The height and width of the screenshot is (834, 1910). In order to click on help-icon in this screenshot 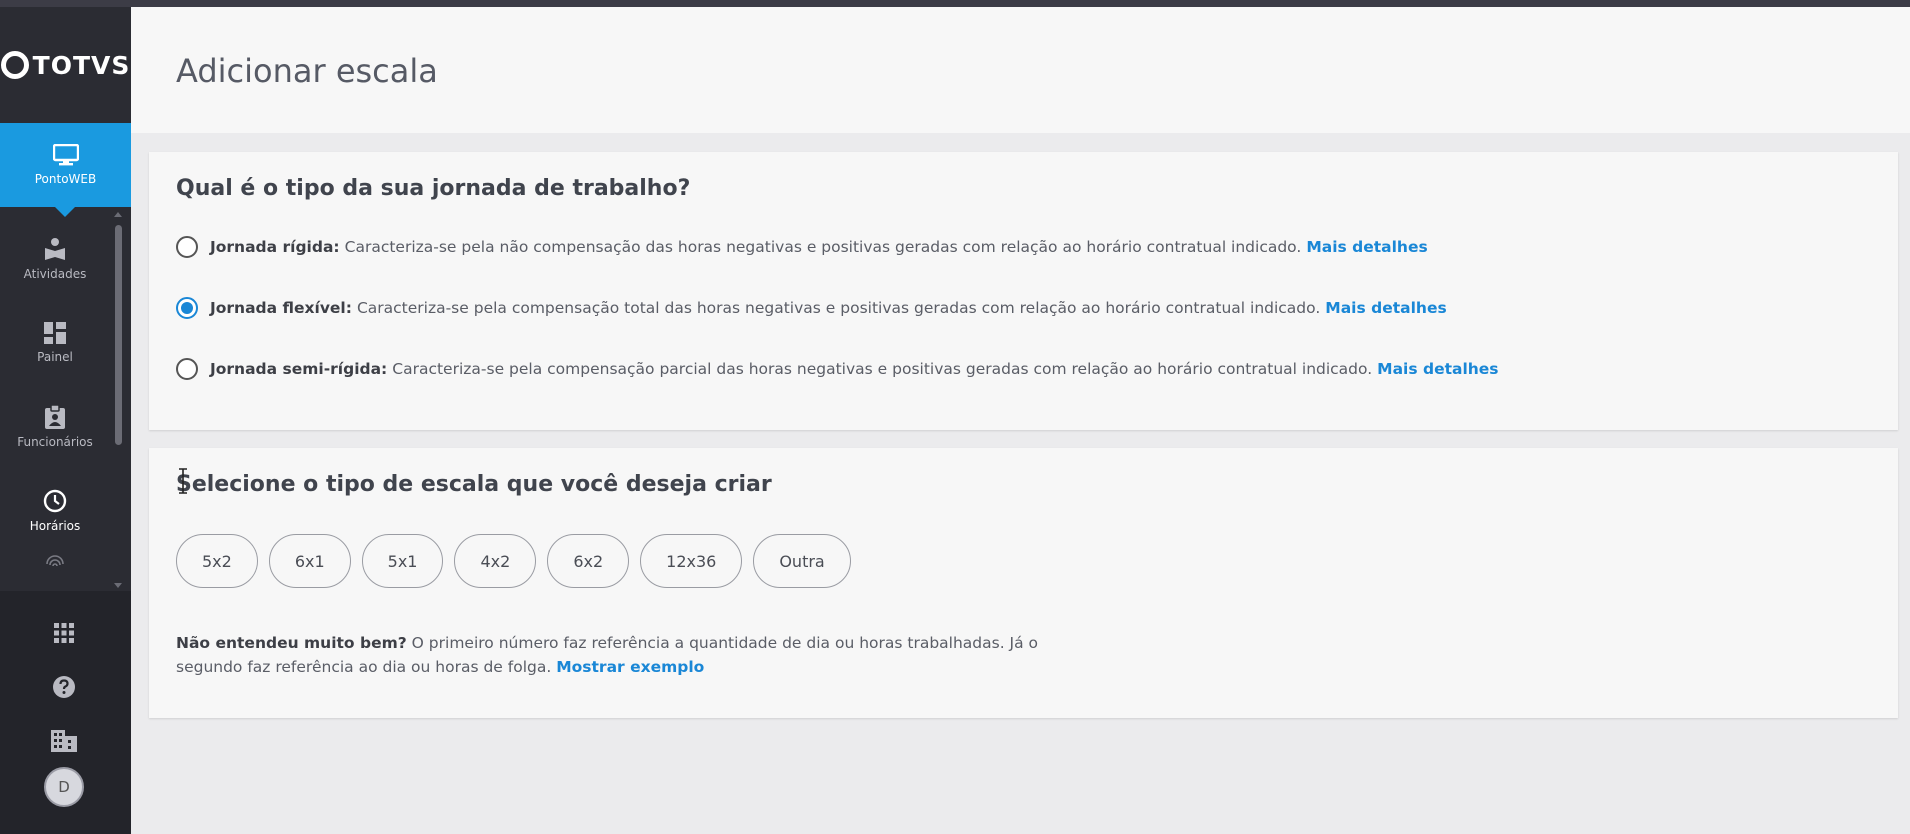, I will do `click(64, 687)`.